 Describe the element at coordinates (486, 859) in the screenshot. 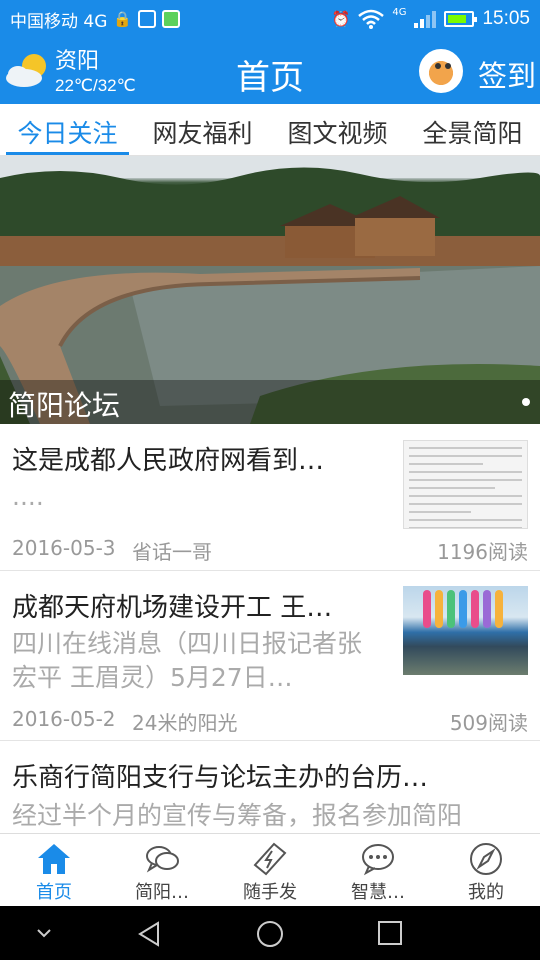

I see `compass-icon` at that location.